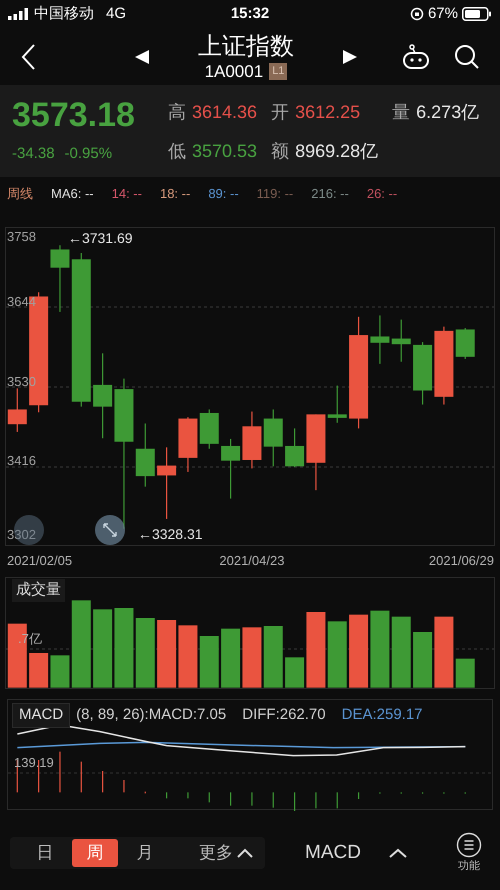 The width and height of the screenshot is (500, 890). What do you see at coordinates (477, 14) in the screenshot?
I see `battery-icon` at bounding box center [477, 14].